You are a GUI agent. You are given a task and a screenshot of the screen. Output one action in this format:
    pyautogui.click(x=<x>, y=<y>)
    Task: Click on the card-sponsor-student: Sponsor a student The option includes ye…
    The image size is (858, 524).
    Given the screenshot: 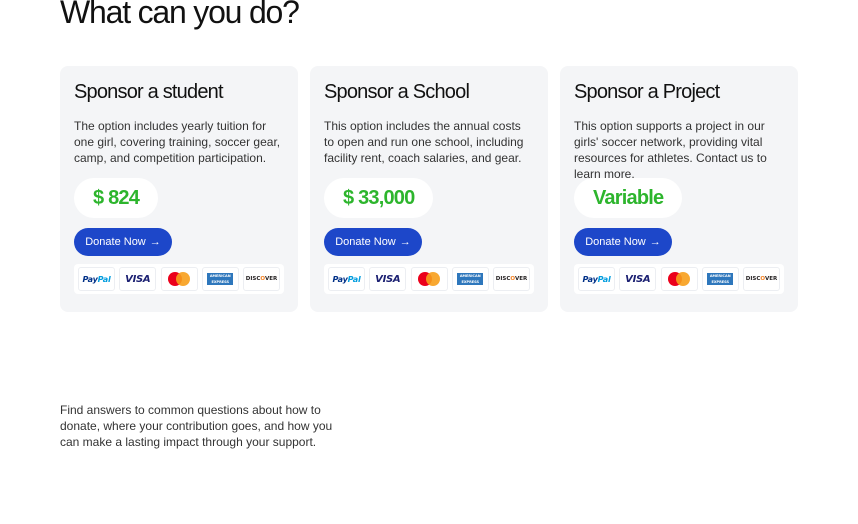 What is the action you would take?
    pyautogui.click(x=179, y=189)
    